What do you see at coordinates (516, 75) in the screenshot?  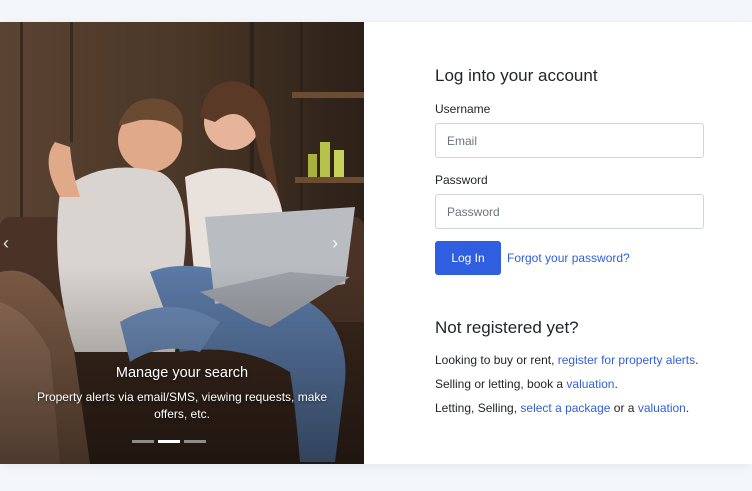 I see `login-title: Log into your account` at bounding box center [516, 75].